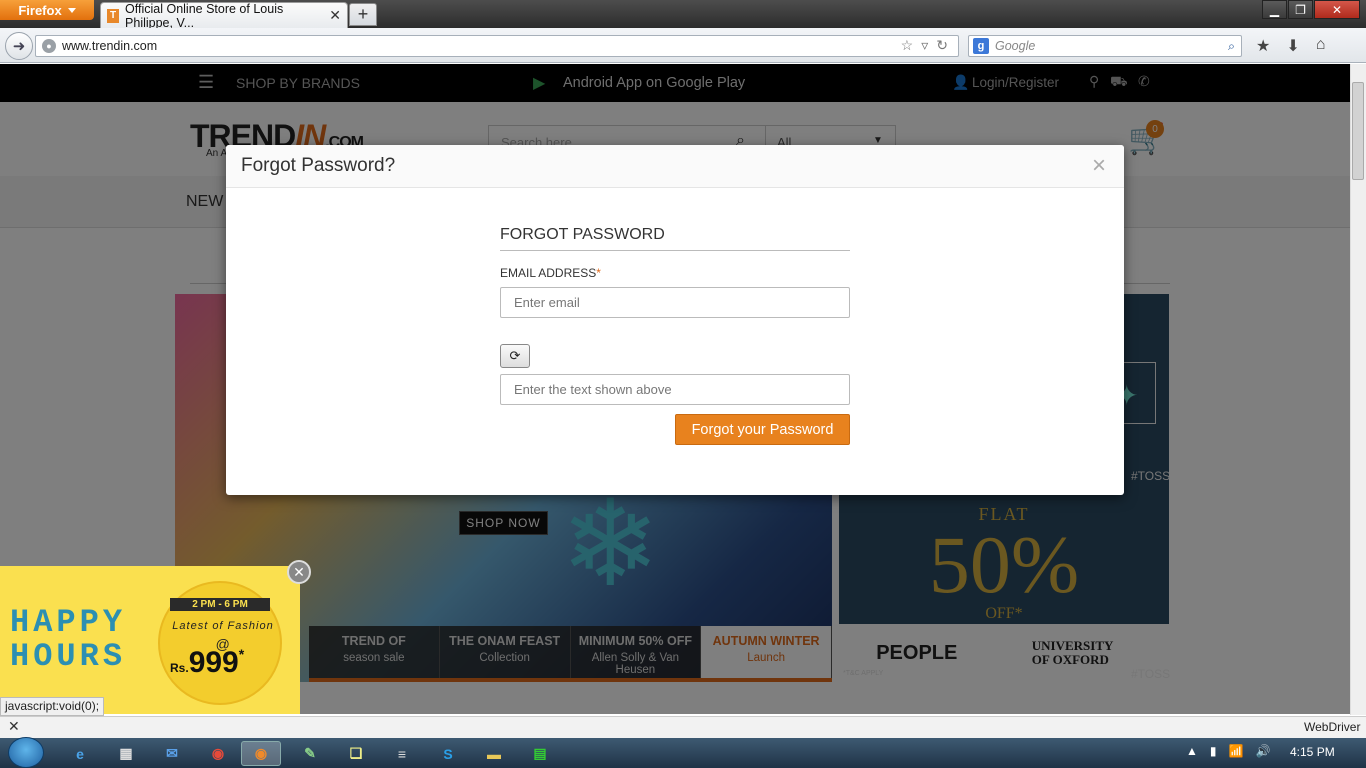  What do you see at coordinates (110, 46) in the screenshot?
I see `url-text: www.trendin.com` at bounding box center [110, 46].